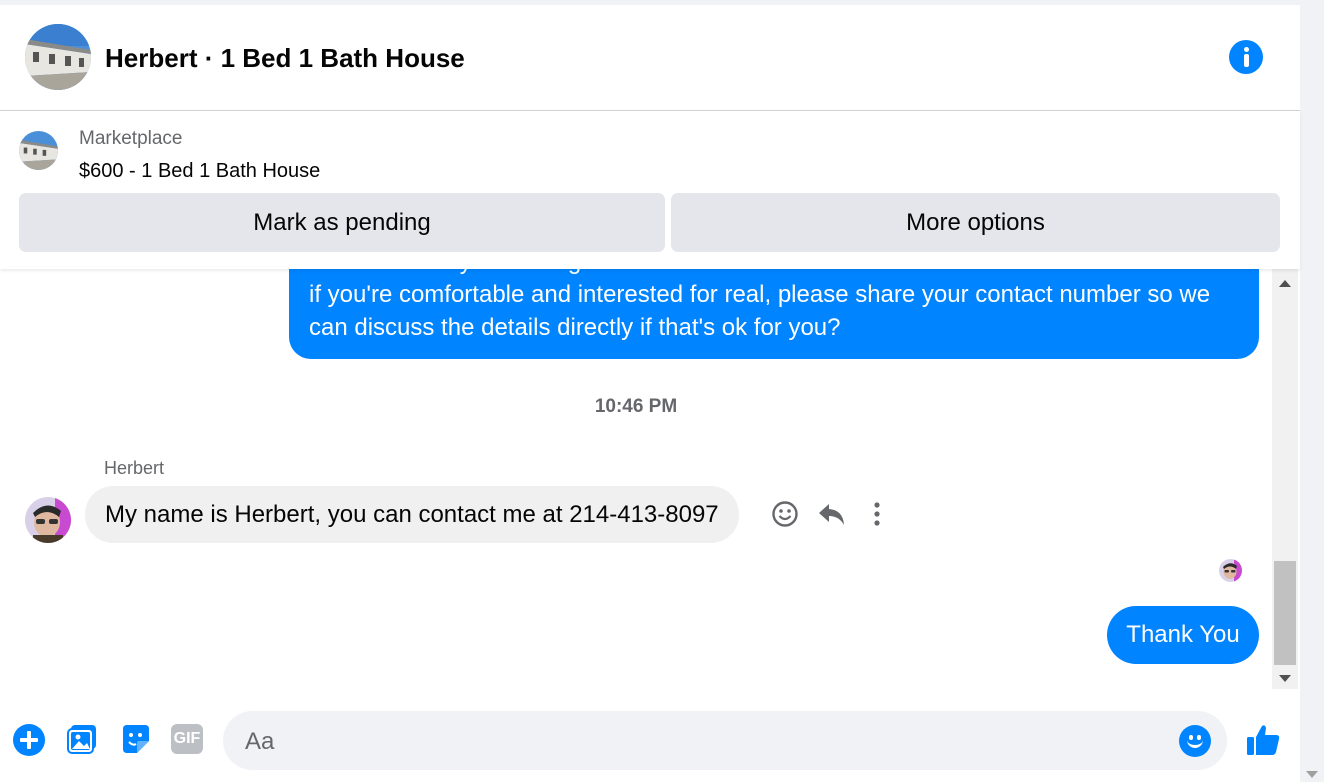 Image resolution: width=1324 pixels, height=782 pixels. What do you see at coordinates (285, 58) in the screenshot?
I see `conversation-title: Herbert · 1 Bed 1 Bath House` at bounding box center [285, 58].